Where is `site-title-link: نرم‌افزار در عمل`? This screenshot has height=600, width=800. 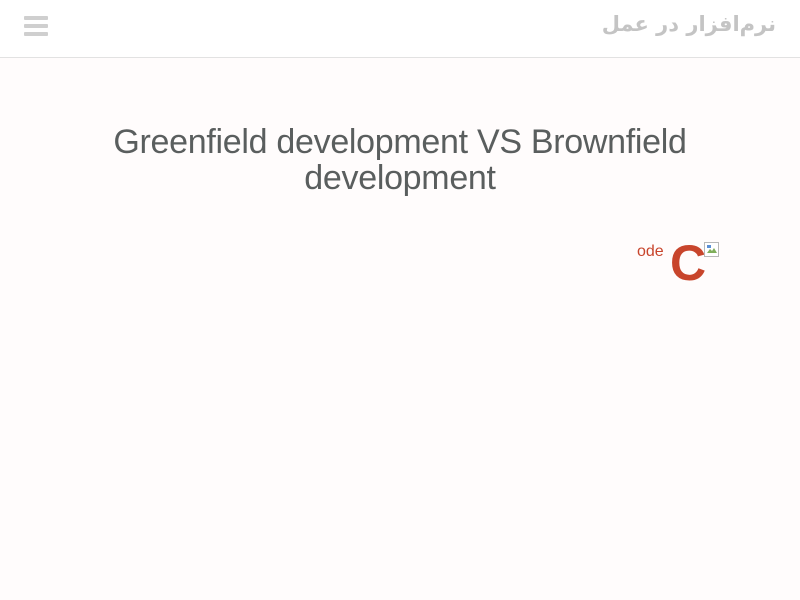
site-title-link: نرم‌افزار در عمل is located at coordinates (689, 24).